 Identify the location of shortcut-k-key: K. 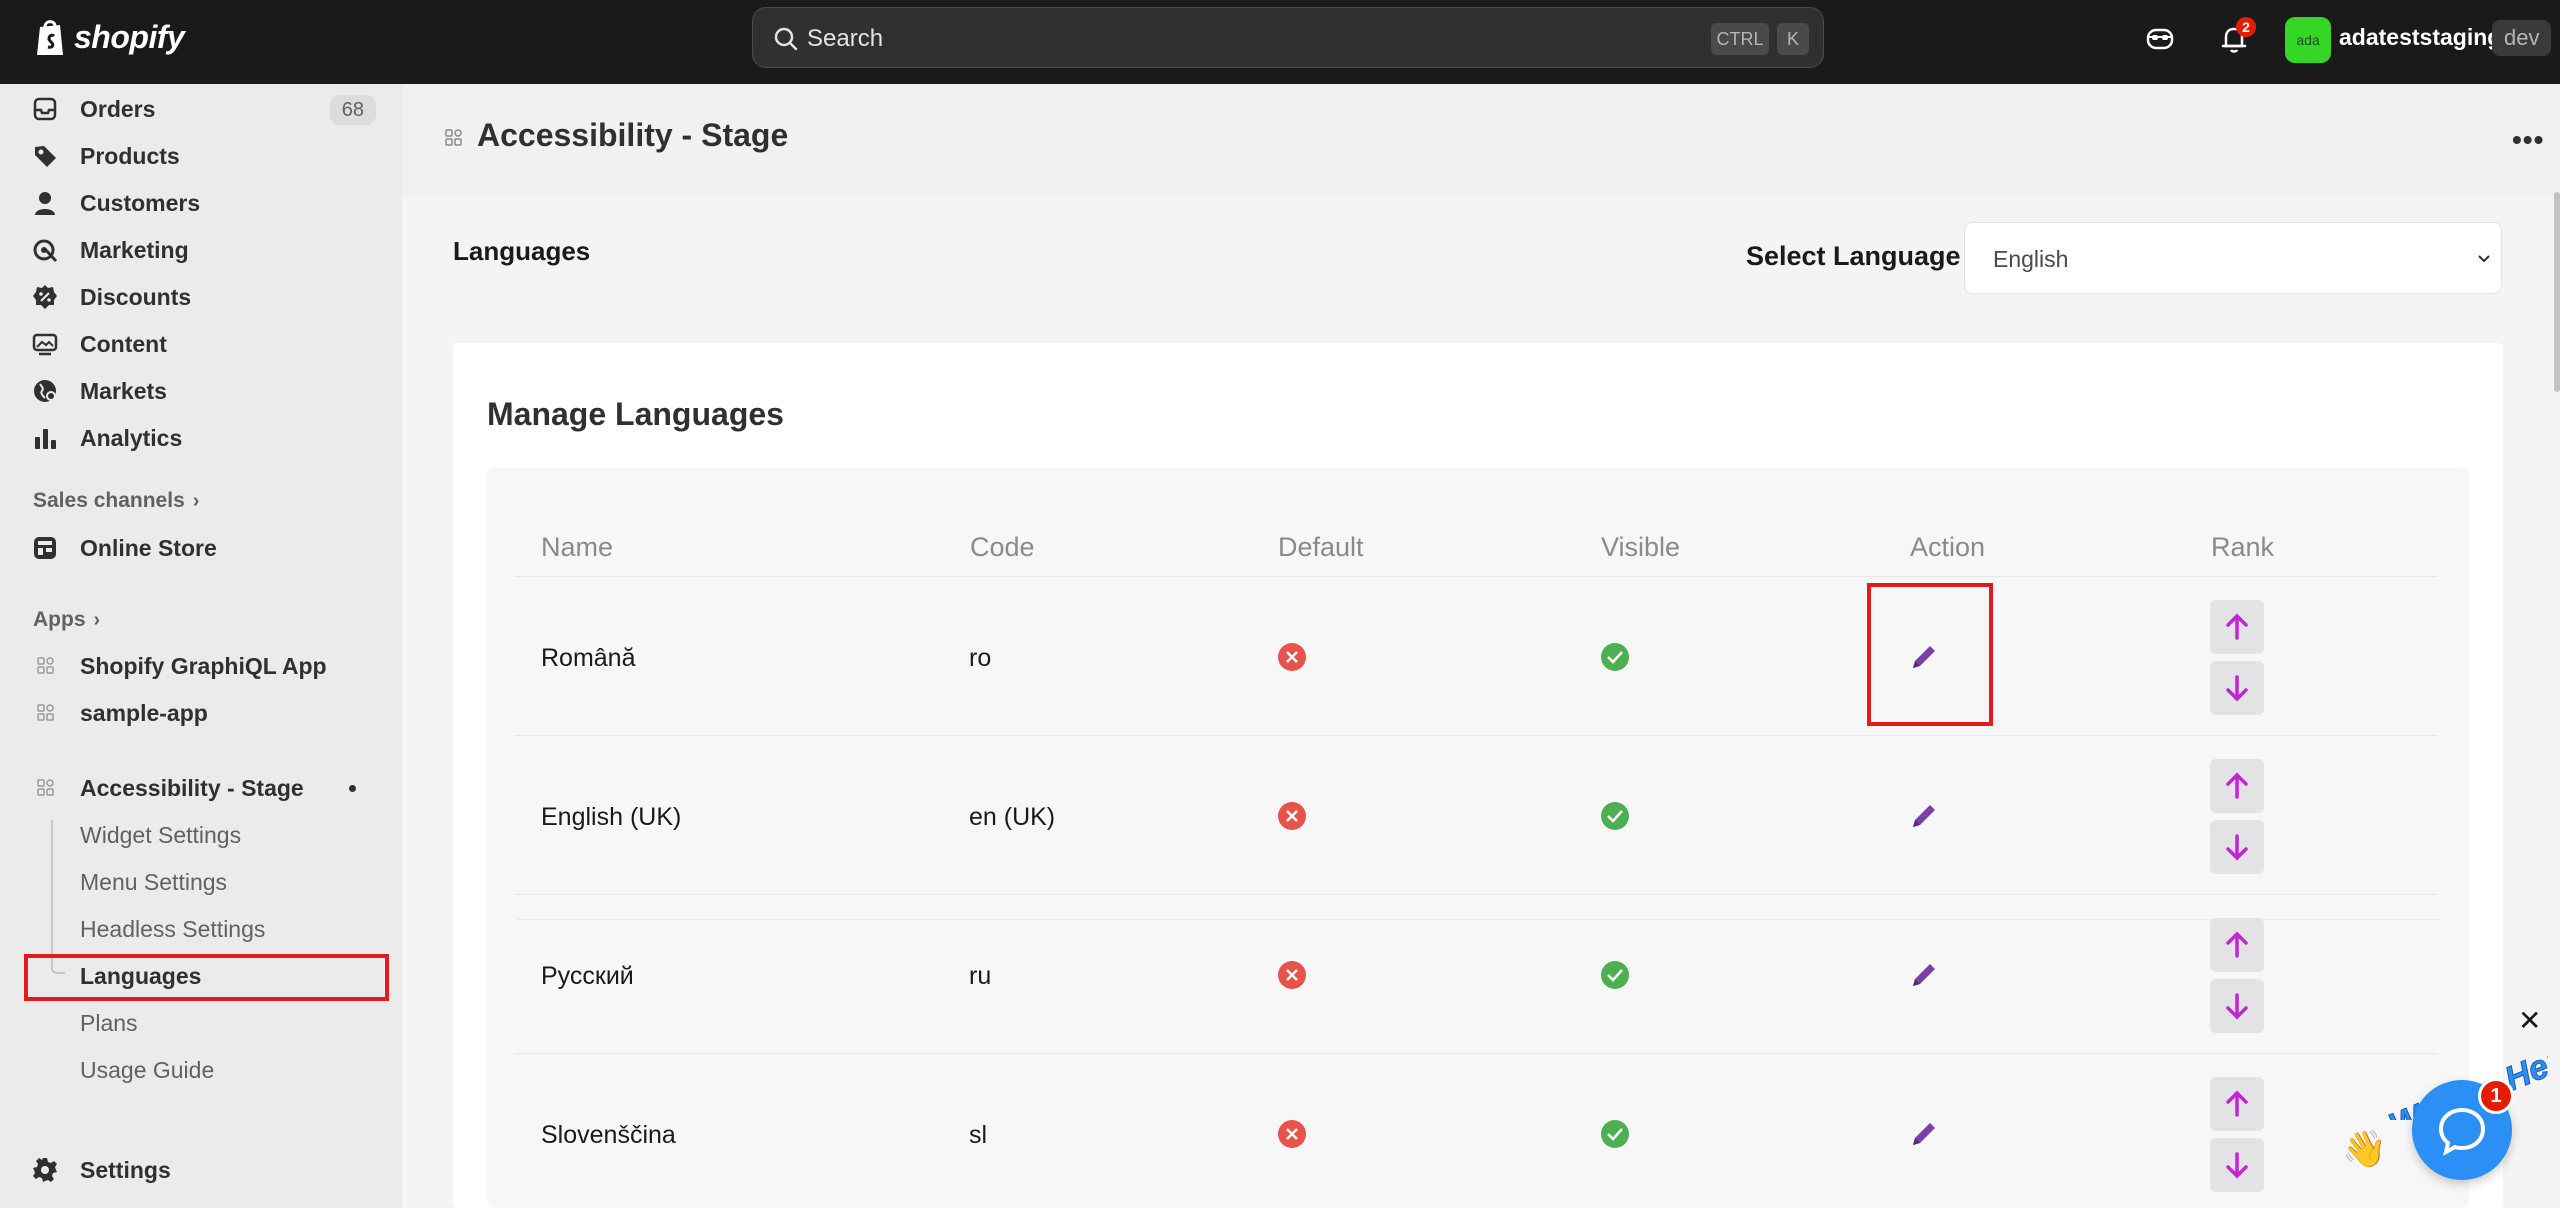
(1793, 39).